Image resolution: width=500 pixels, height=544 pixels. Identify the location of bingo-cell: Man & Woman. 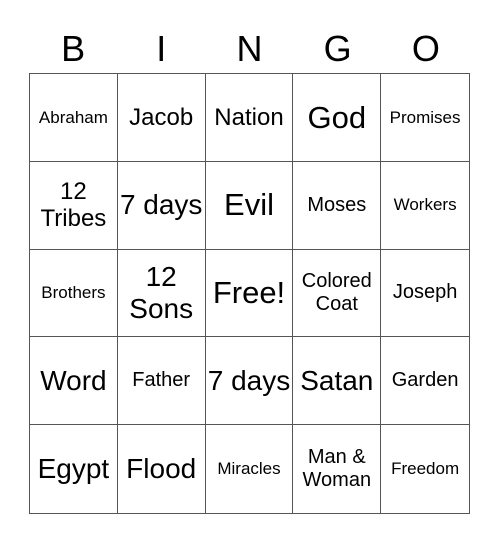
(337, 469).